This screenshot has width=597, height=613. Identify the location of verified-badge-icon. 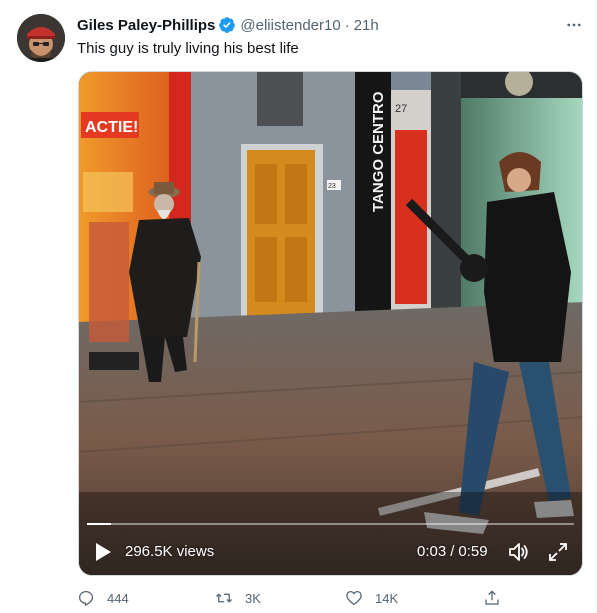
(227, 25).